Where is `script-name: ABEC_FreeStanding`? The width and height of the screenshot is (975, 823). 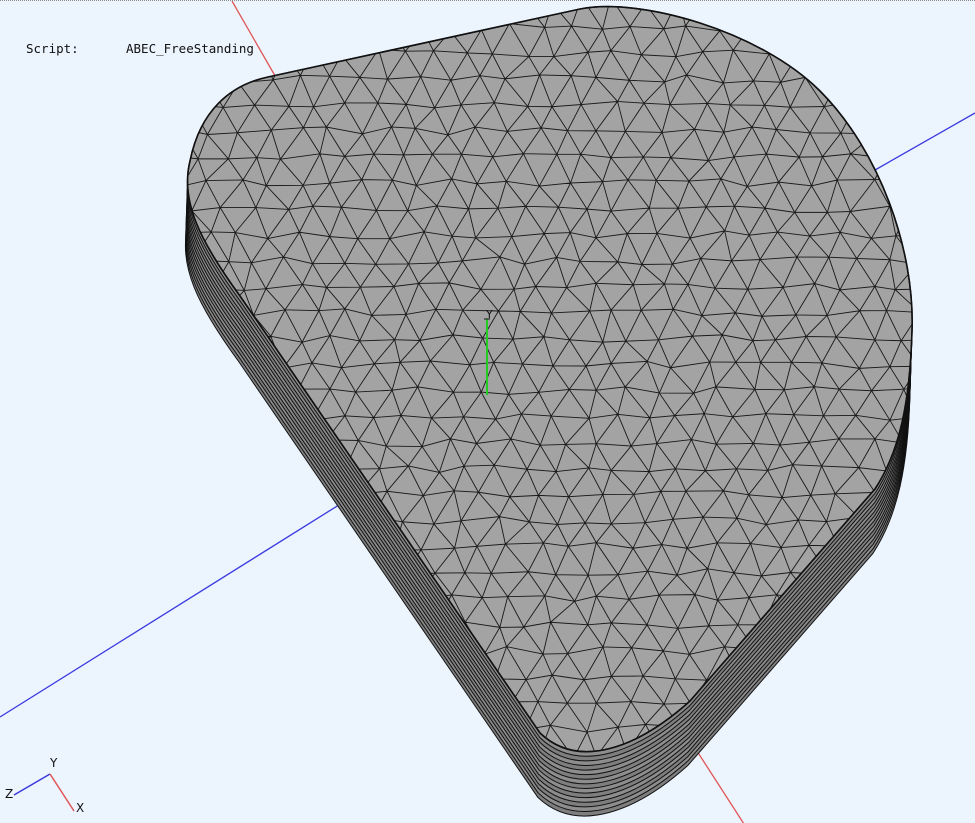
script-name: ABEC_FreeStanding is located at coordinates (190, 48).